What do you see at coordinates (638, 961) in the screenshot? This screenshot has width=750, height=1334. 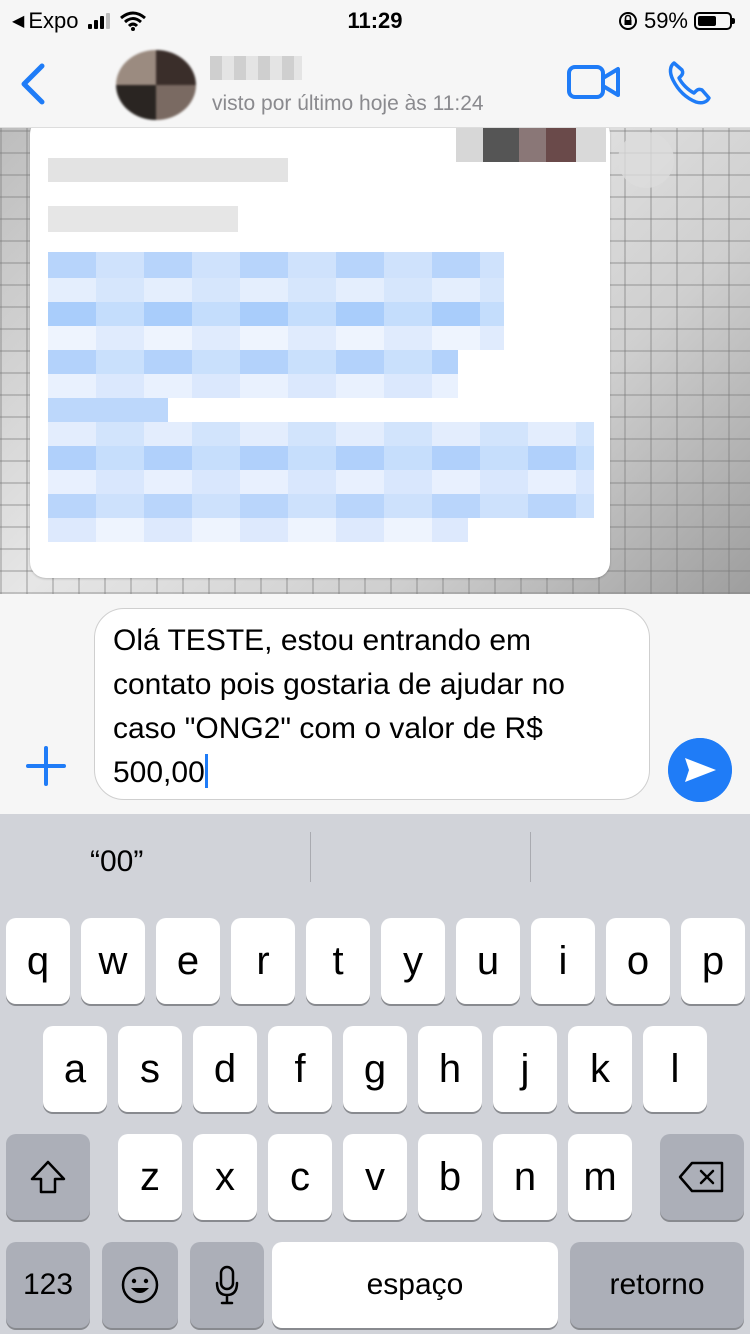 I see `key-o: o` at bounding box center [638, 961].